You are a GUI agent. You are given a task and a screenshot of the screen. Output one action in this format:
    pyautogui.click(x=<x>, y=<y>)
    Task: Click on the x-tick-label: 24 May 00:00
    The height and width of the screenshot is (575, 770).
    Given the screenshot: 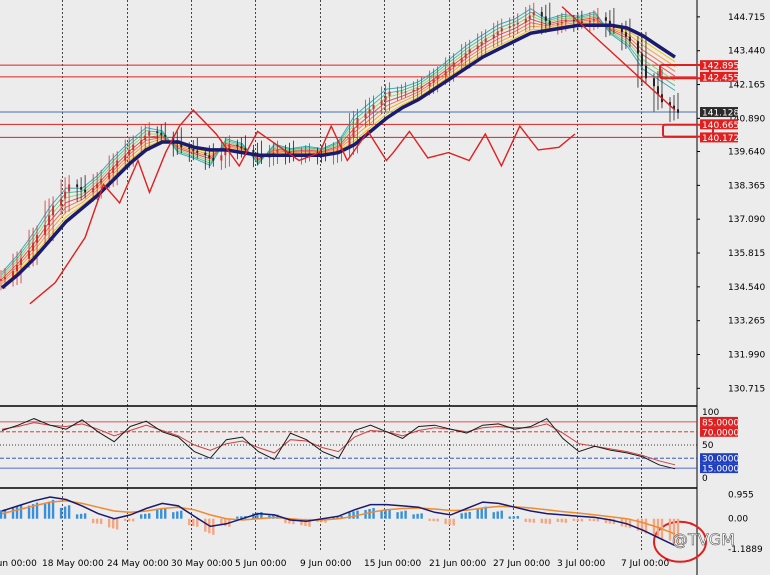 What is the action you would take?
    pyautogui.click(x=138, y=564)
    